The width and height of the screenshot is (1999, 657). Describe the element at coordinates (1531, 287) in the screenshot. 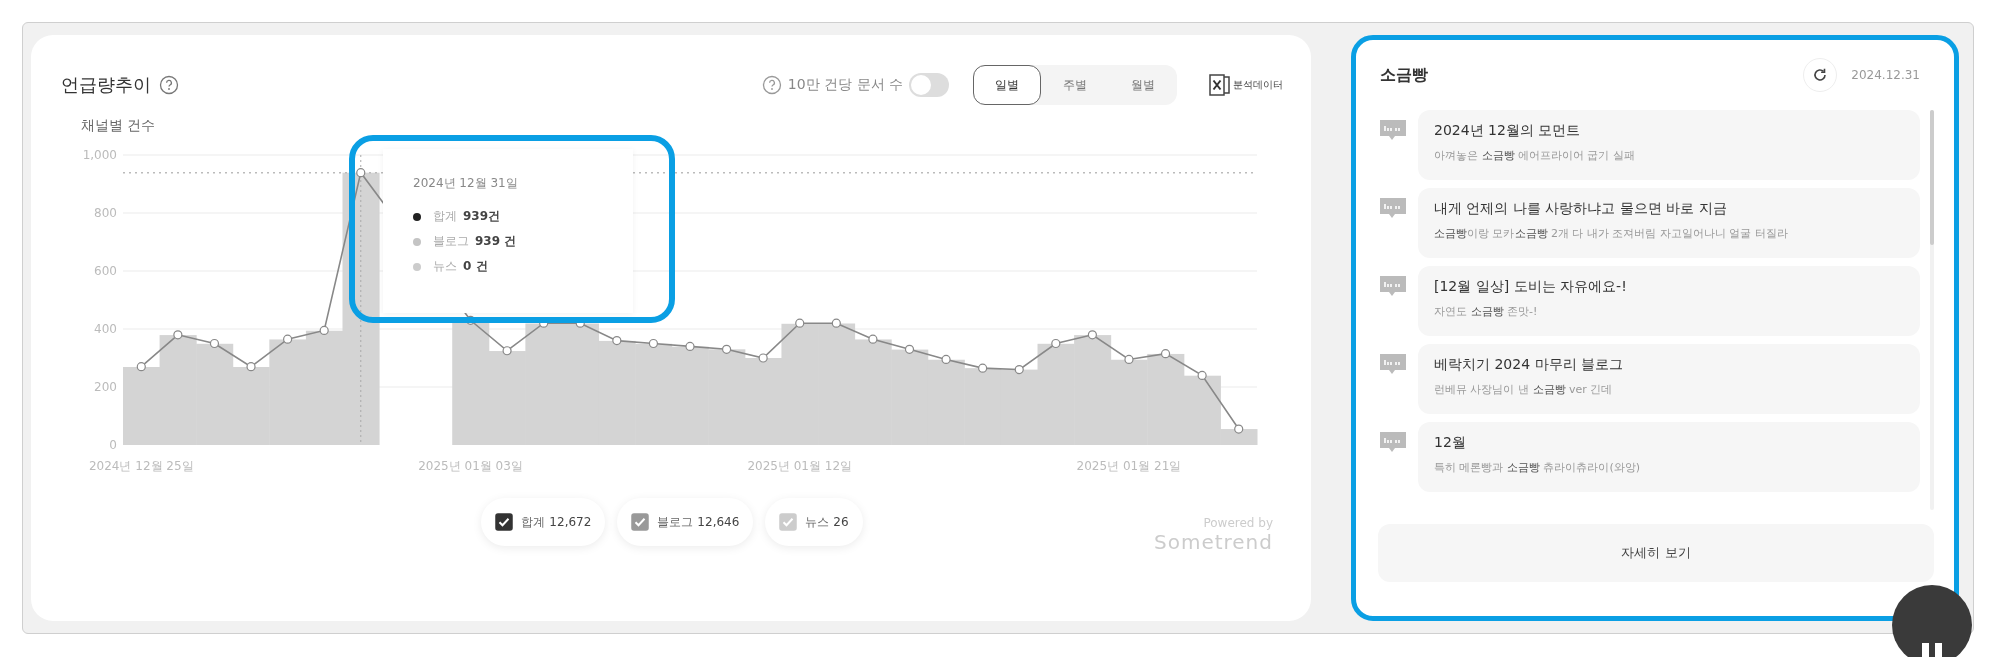

I see `post-title: [12월 일상] 도비는 자유에요-!` at that location.